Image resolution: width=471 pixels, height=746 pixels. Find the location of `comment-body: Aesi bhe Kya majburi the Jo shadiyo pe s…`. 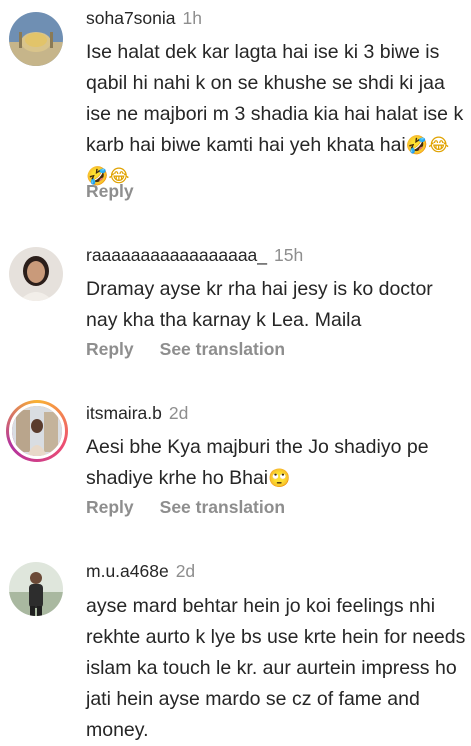

comment-body: Aesi bhe Kya majburi the Jo shadiyo pe s… is located at coordinates (257, 462).